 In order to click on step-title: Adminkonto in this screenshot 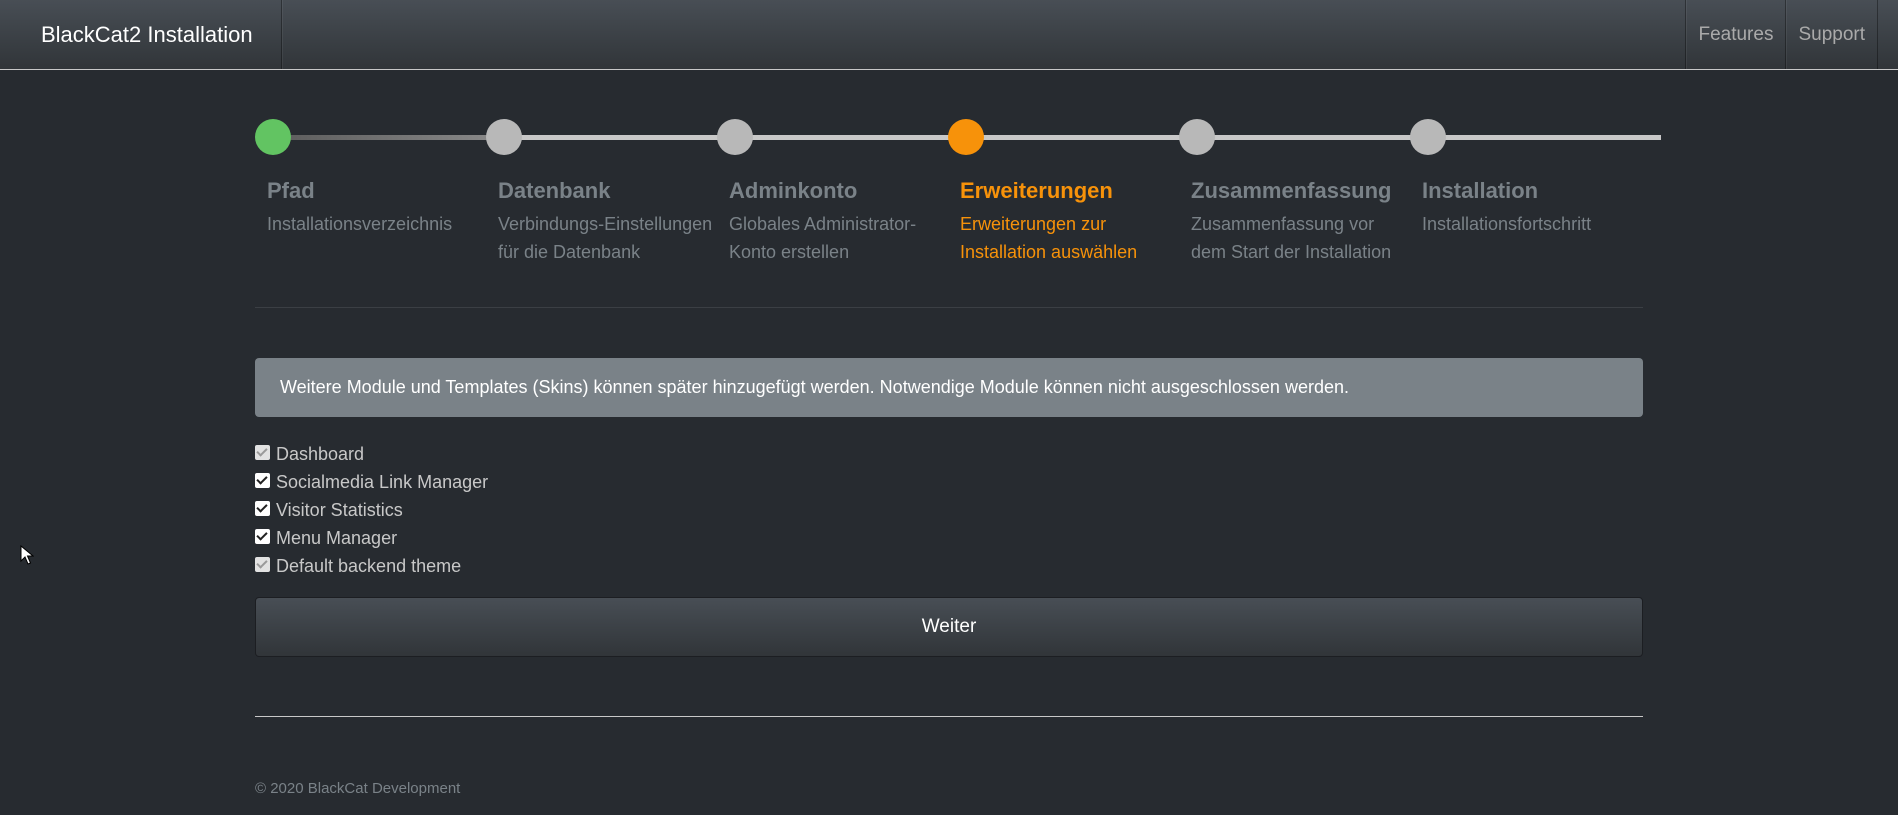, I will do `click(793, 190)`.